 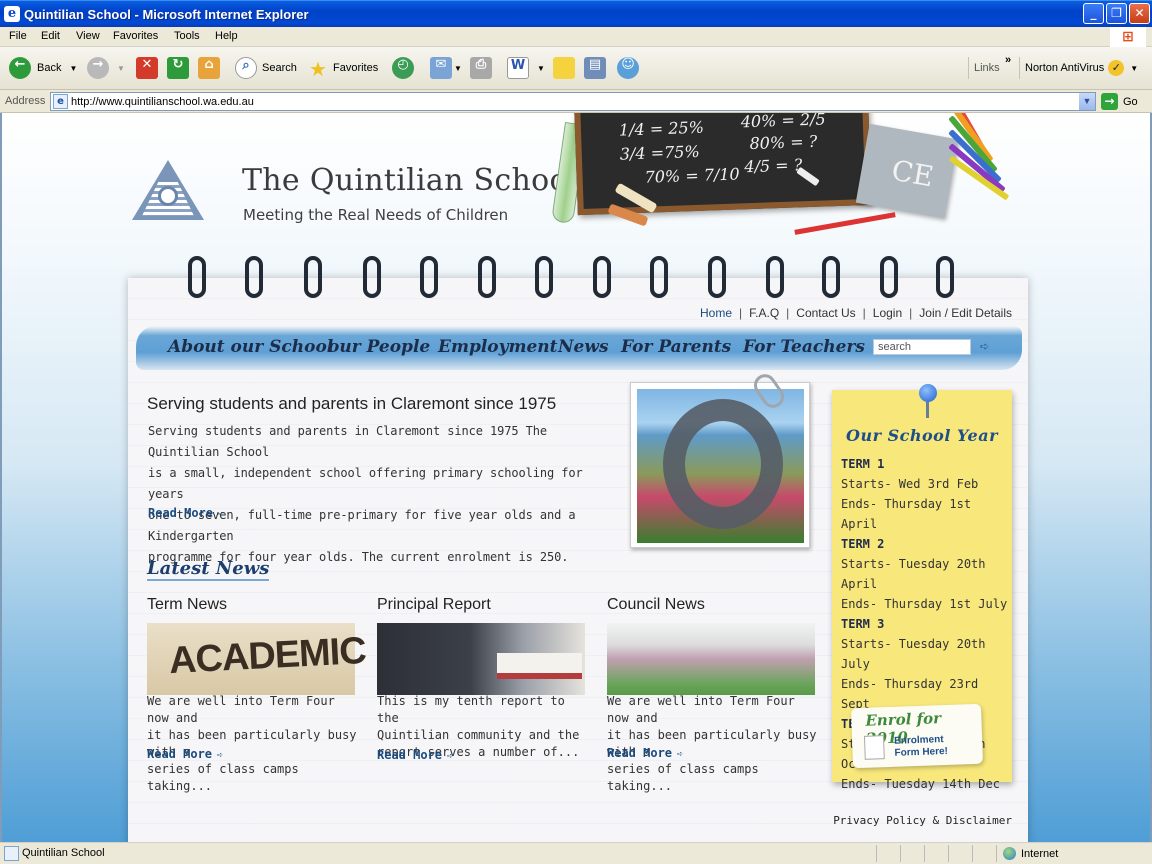 What do you see at coordinates (984, 68) in the screenshot?
I see `links-label: Links` at bounding box center [984, 68].